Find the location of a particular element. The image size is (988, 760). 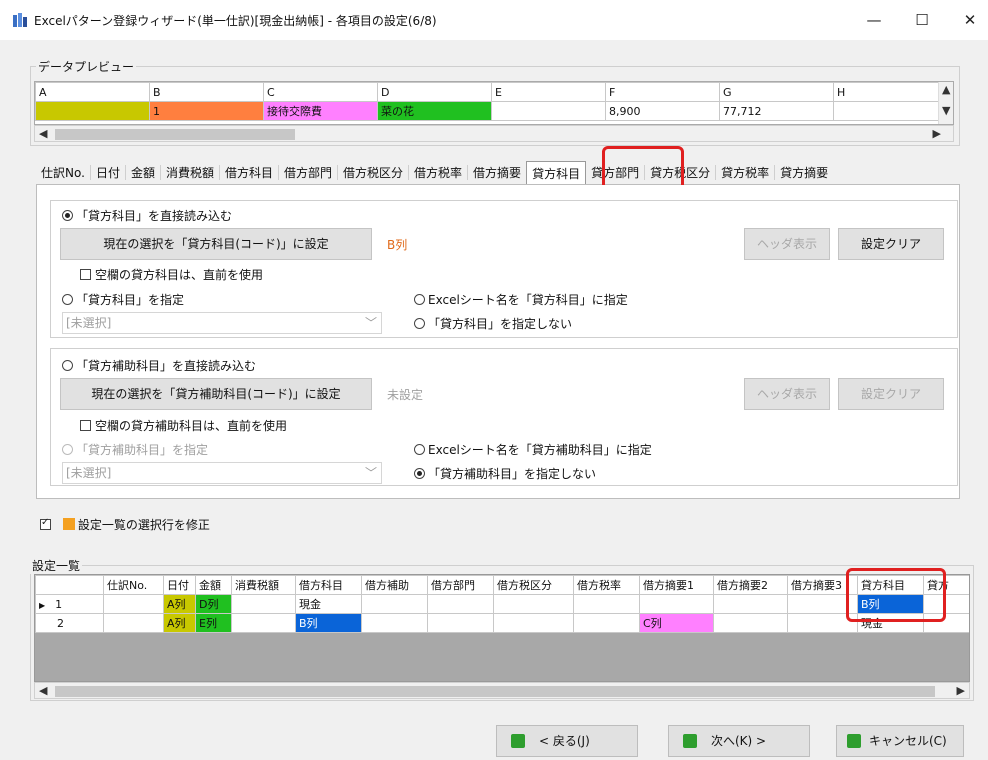

settings-col-header: 借方税区分 is located at coordinates (533, 585).